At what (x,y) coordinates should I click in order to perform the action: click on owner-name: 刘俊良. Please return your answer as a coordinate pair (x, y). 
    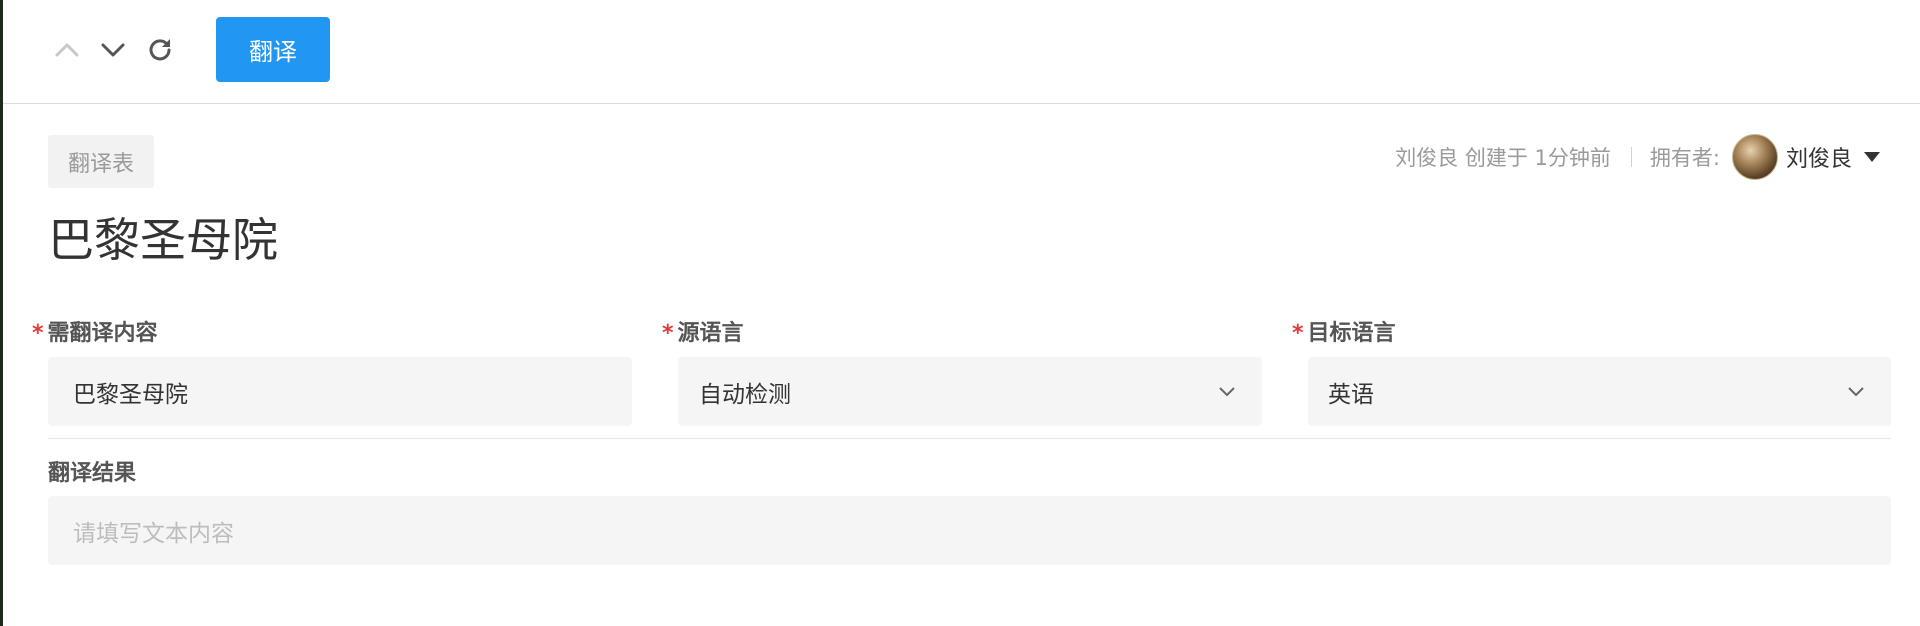
    Looking at the image, I should click on (1819, 157).